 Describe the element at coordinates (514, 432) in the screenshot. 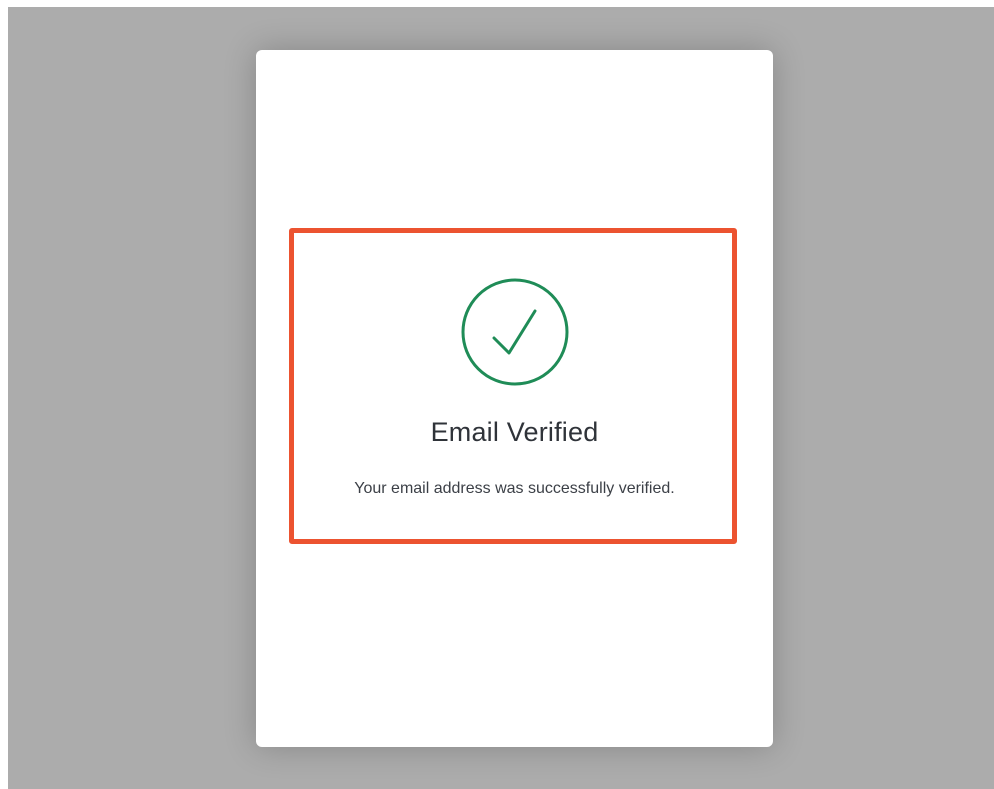

I see `status-title: Email Verified` at that location.